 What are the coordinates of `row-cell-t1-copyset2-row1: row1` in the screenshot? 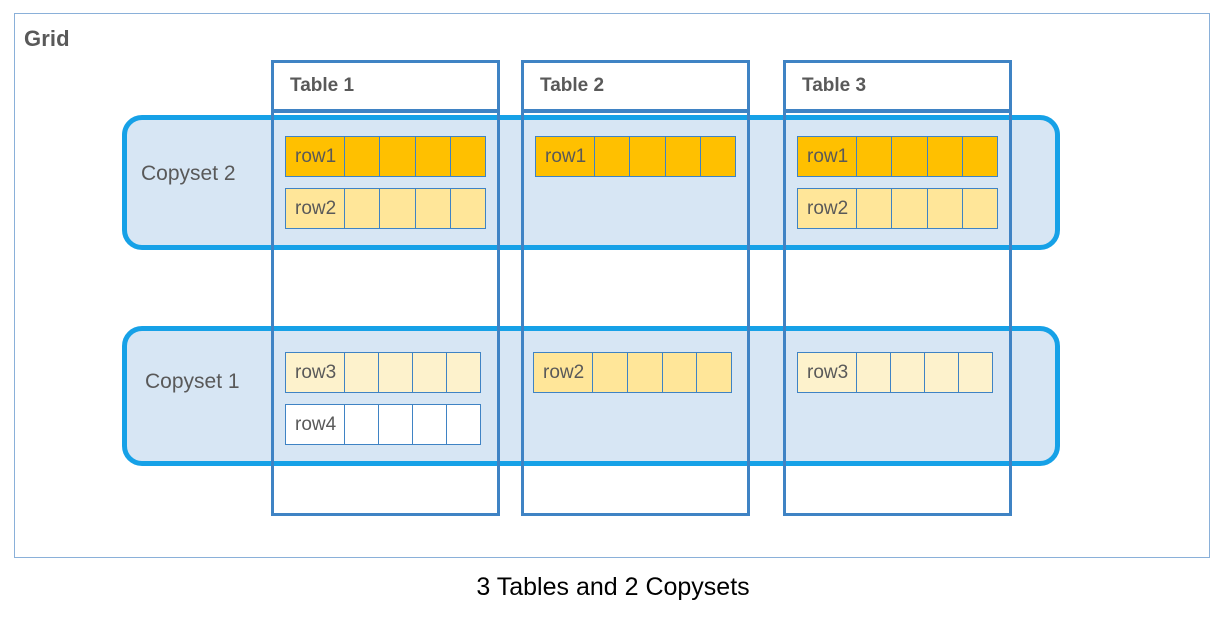 It's located at (387, 156).